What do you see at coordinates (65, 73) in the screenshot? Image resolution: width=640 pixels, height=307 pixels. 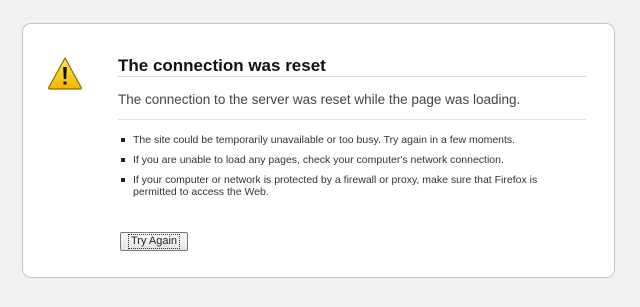 I see `warning-icon` at bounding box center [65, 73].